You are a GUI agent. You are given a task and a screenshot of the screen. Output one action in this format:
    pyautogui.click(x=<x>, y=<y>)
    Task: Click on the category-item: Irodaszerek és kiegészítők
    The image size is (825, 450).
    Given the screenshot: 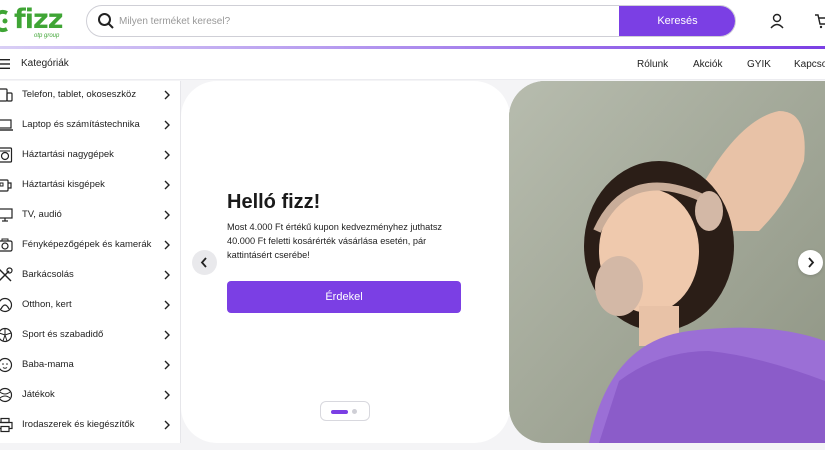 What is the action you would take?
    pyautogui.click(x=90, y=426)
    